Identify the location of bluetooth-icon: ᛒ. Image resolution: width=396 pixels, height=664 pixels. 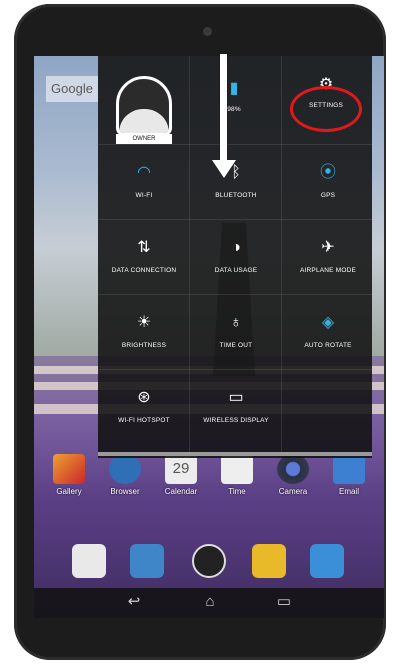
(236, 172).